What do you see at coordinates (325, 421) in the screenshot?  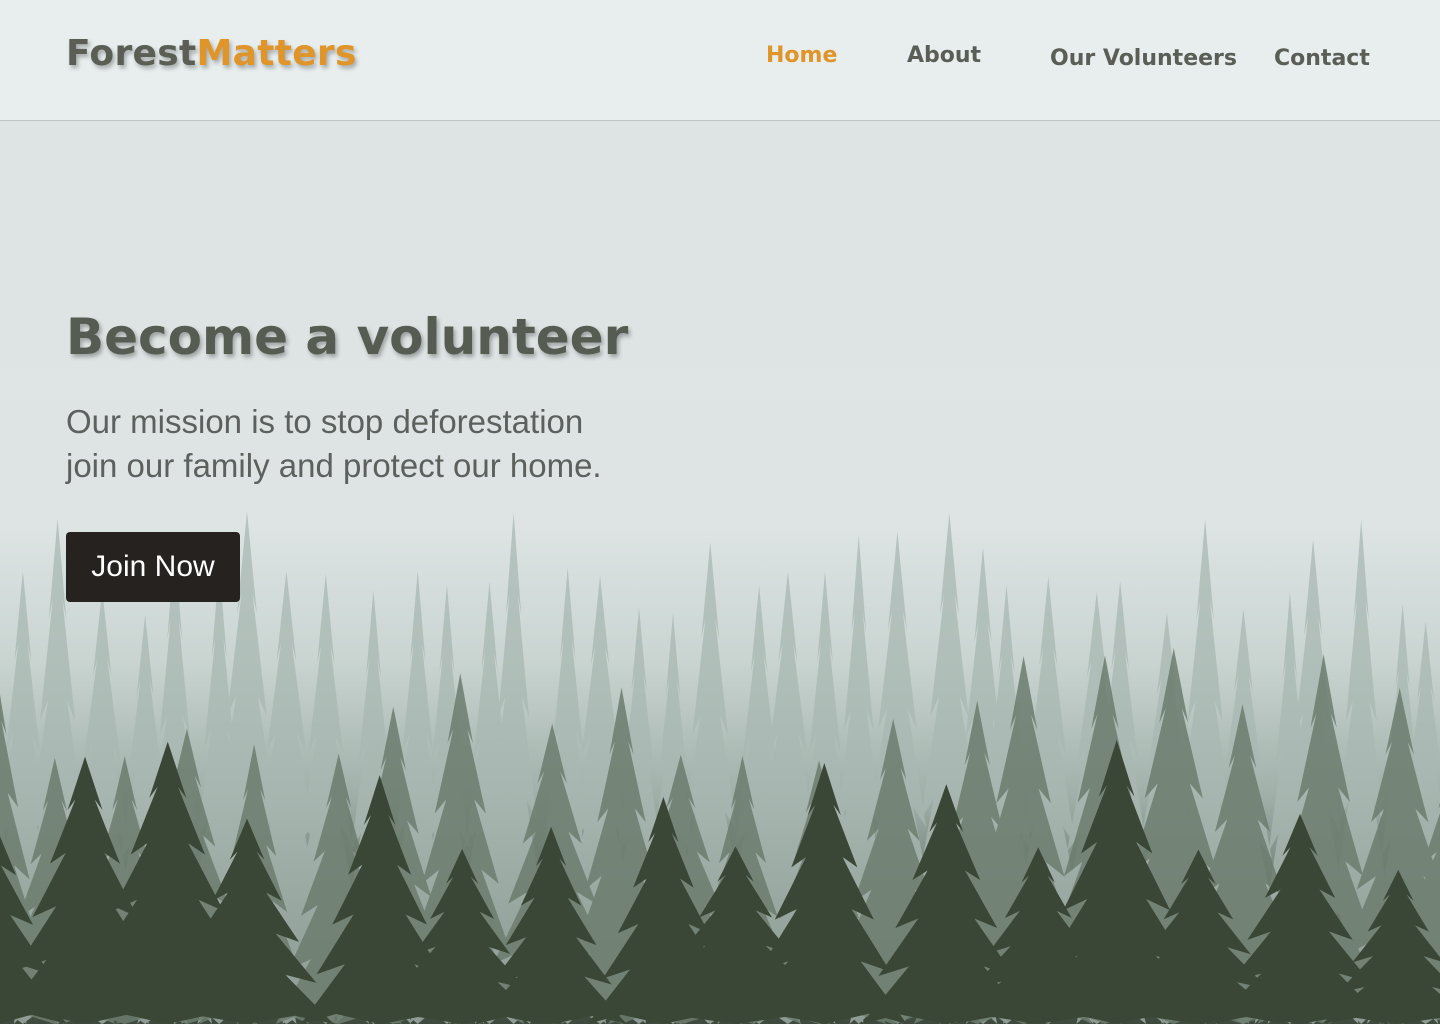 I see `hero-description-line1: Our mission is to stop deforestation` at bounding box center [325, 421].